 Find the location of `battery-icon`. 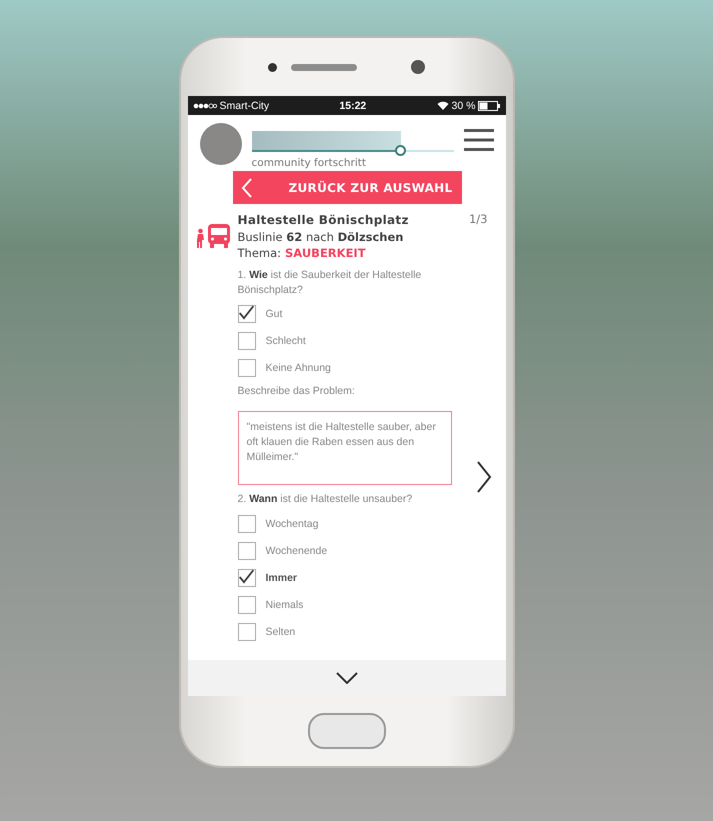

battery-icon is located at coordinates (489, 105).